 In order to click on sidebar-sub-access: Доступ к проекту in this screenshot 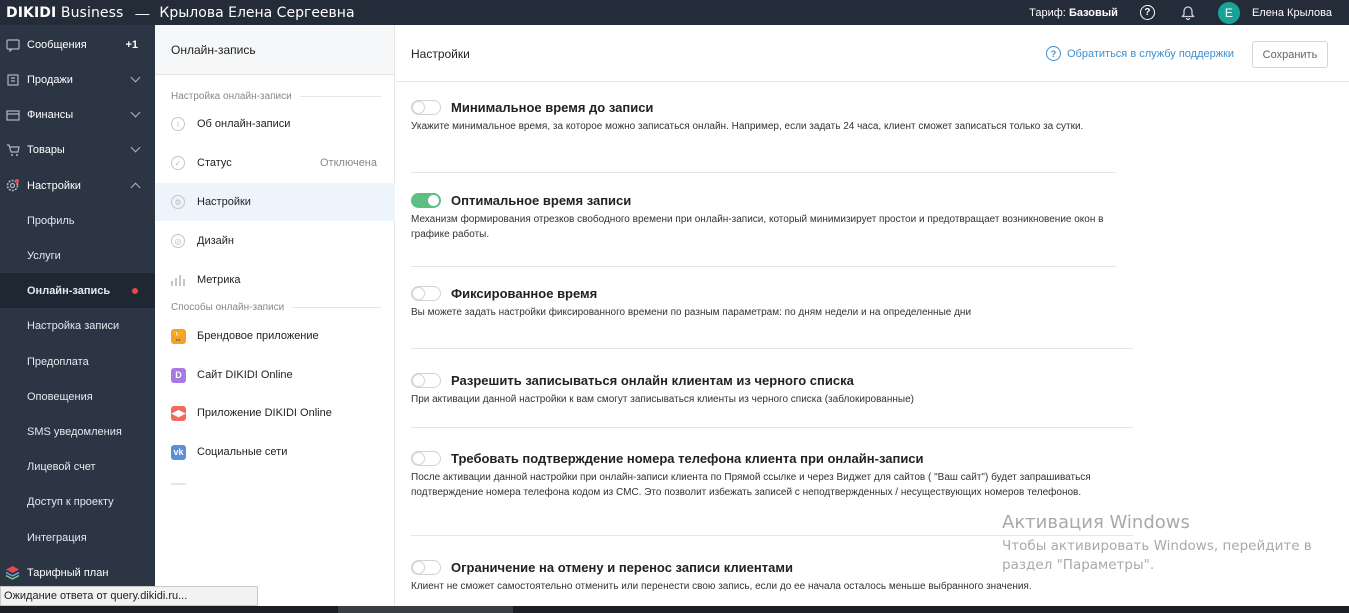, I will do `click(77, 501)`.